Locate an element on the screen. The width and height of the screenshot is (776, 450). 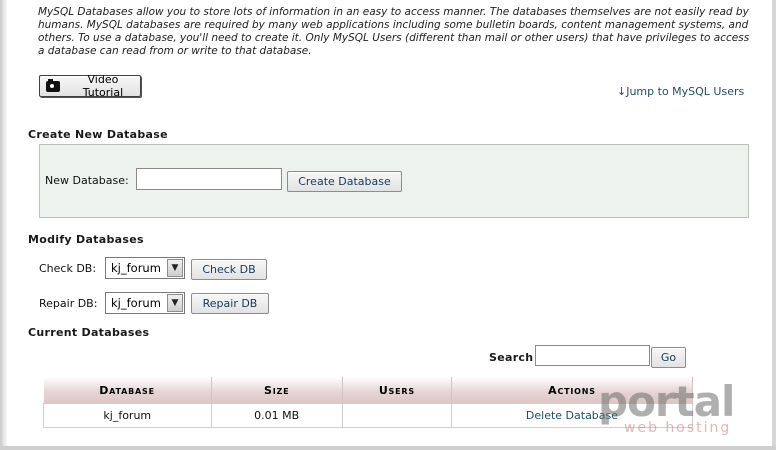
video-tutorial-label: Video Tutorial is located at coordinates (103, 86).